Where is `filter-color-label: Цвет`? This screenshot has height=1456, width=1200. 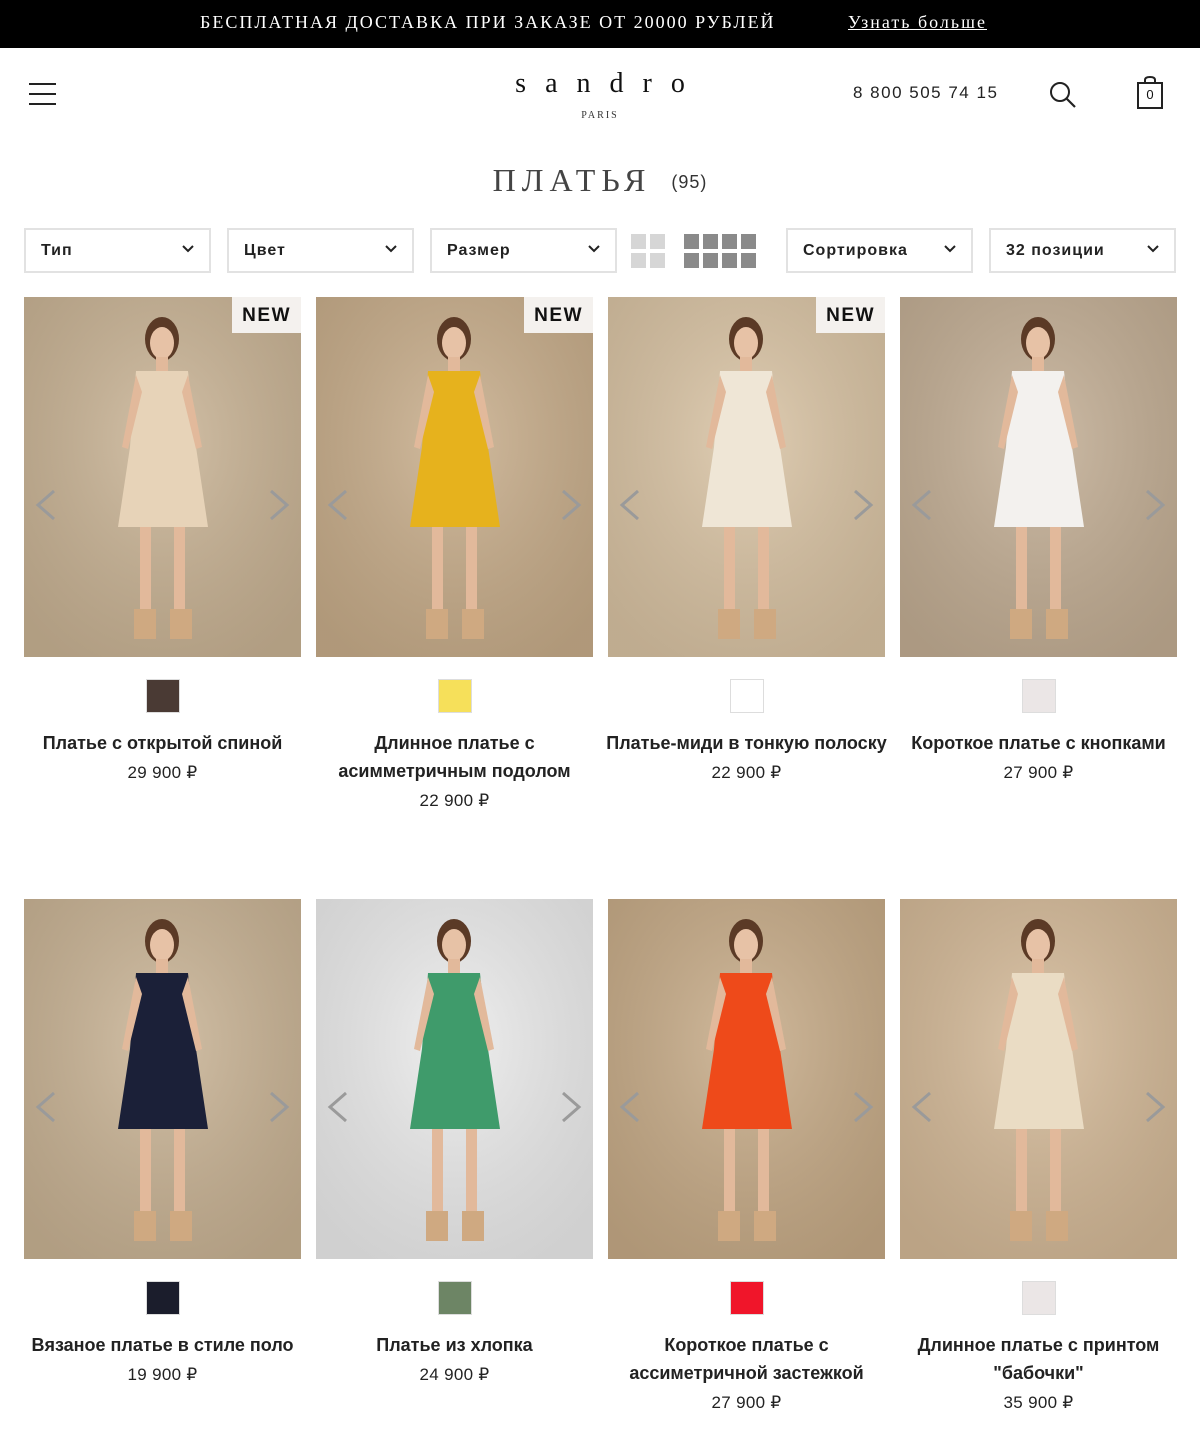
filter-color-label: Цвет is located at coordinates (265, 250).